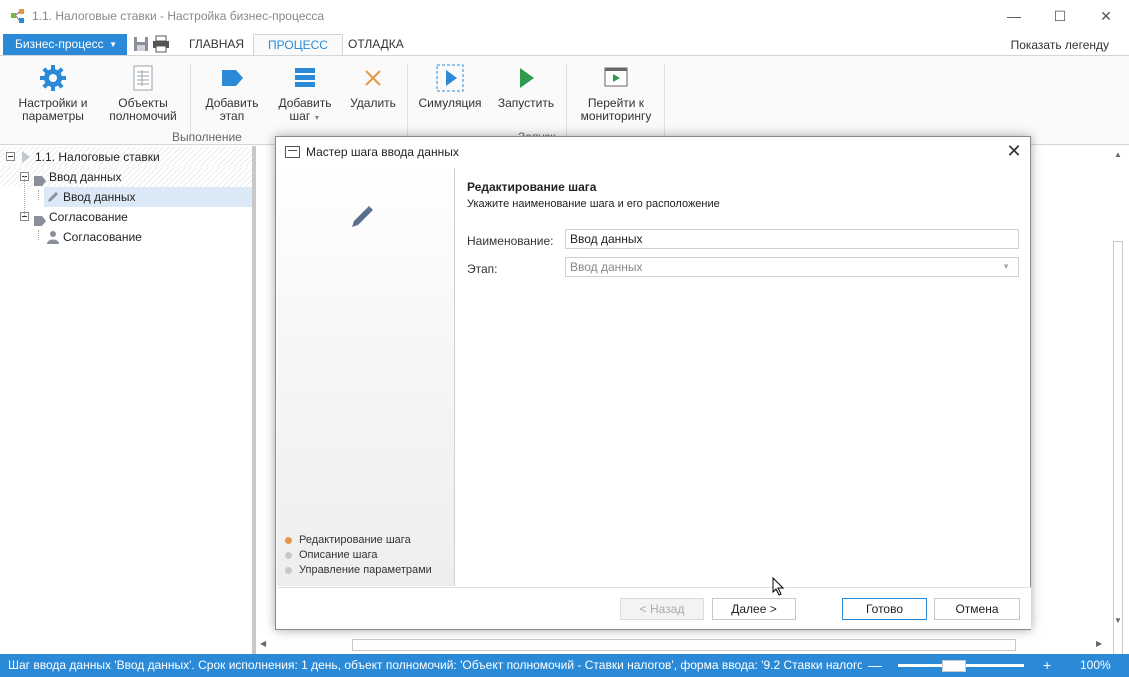 This screenshot has height=677, width=1129. I want to click on add-step-button: Добавить шаг ▼, so click(305, 94).